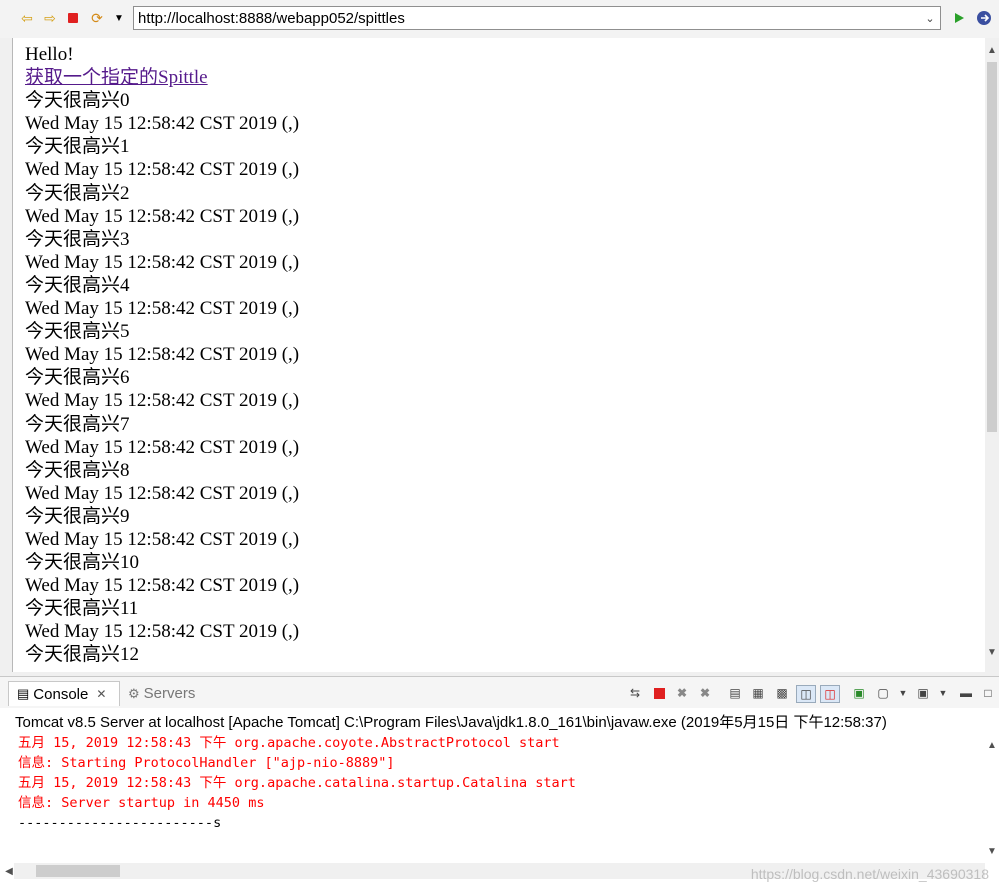 This screenshot has height=888, width=999. Describe the element at coordinates (82, 563) in the screenshot. I see `spittle-message: 今天很高兴10` at that location.